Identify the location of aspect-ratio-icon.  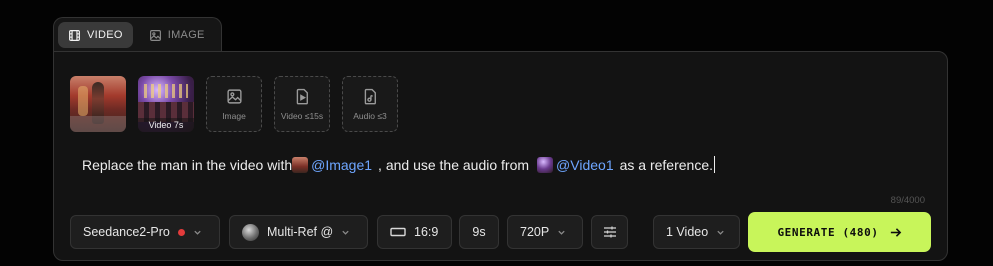
(398, 232).